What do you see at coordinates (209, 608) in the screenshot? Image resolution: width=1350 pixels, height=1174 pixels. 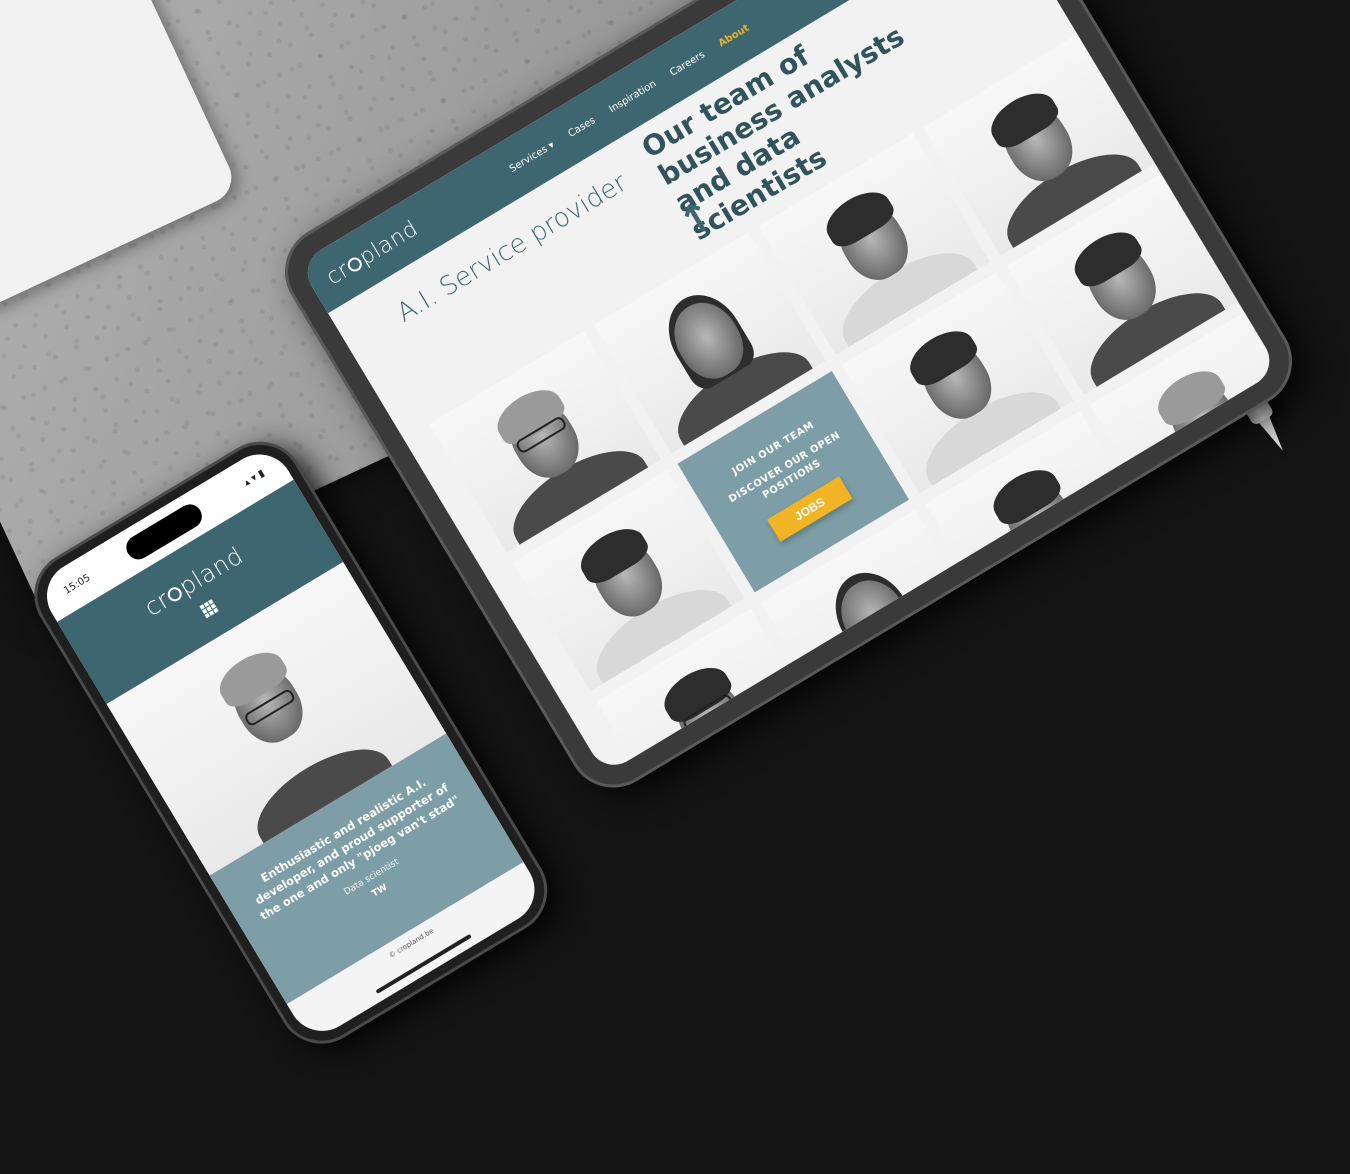 I see `grid-menu-icon` at bounding box center [209, 608].